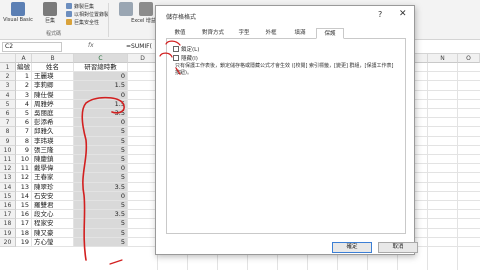 This screenshot has height=270, width=480. What do you see at coordinates (186, 49) in the screenshot?
I see `locked-checkbox: 鎖定(L)` at bounding box center [186, 49].